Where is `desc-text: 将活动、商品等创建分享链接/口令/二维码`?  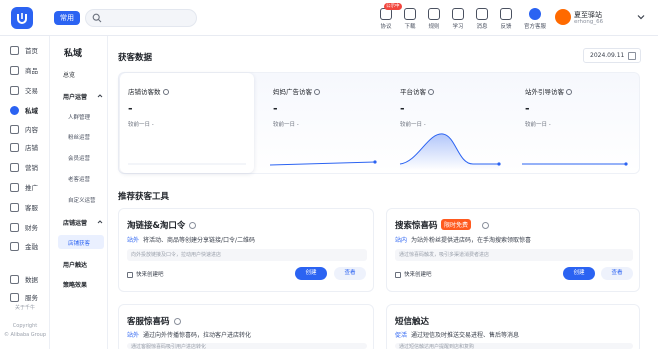 desc-text: 将活动、商品等创建分享链接/口令/二维码 is located at coordinates (199, 240).